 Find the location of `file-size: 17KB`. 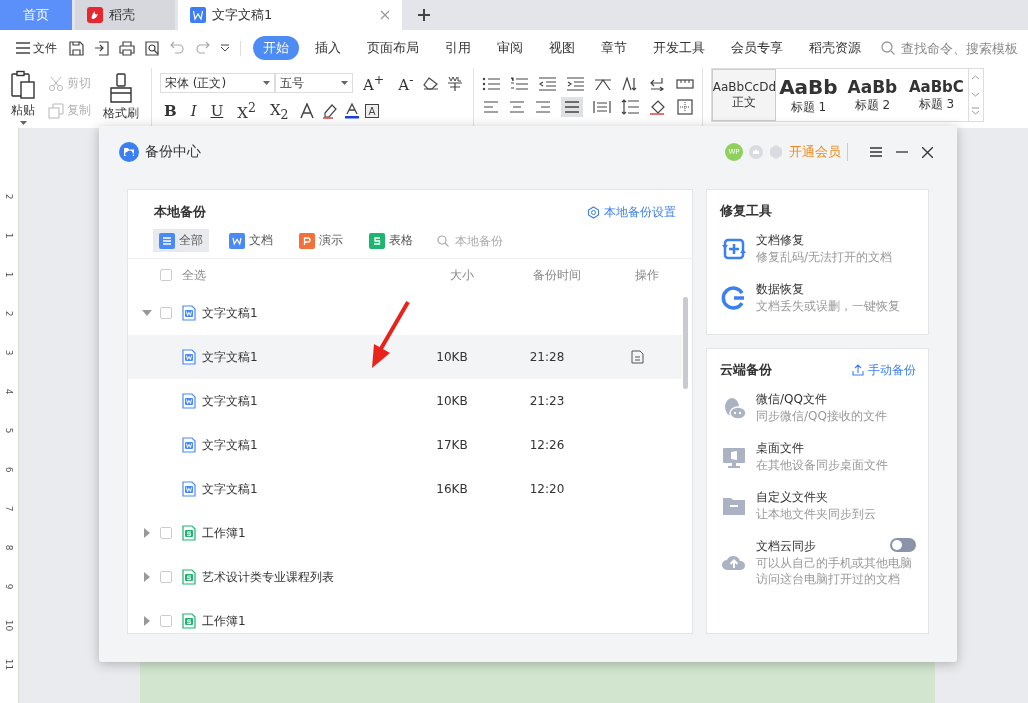

file-size: 17KB is located at coordinates (452, 445).